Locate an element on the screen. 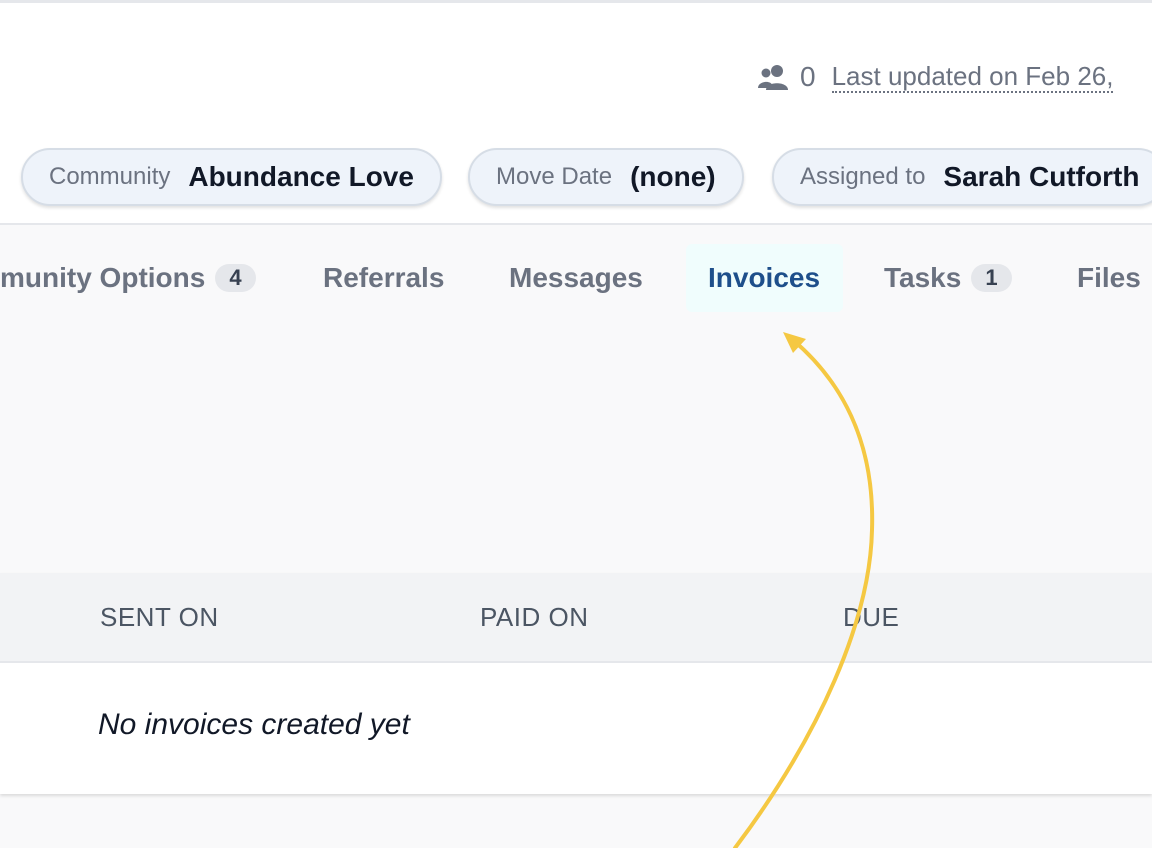 The image size is (1152, 848). community-pill: Community Abundance Love is located at coordinates (231, 177).